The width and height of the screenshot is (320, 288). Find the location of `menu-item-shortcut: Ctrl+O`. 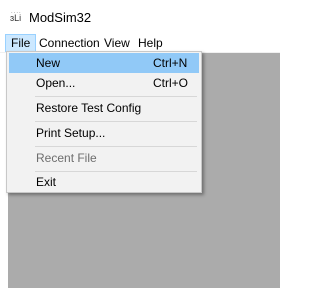

menu-item-shortcut: Ctrl+O is located at coordinates (171, 83).